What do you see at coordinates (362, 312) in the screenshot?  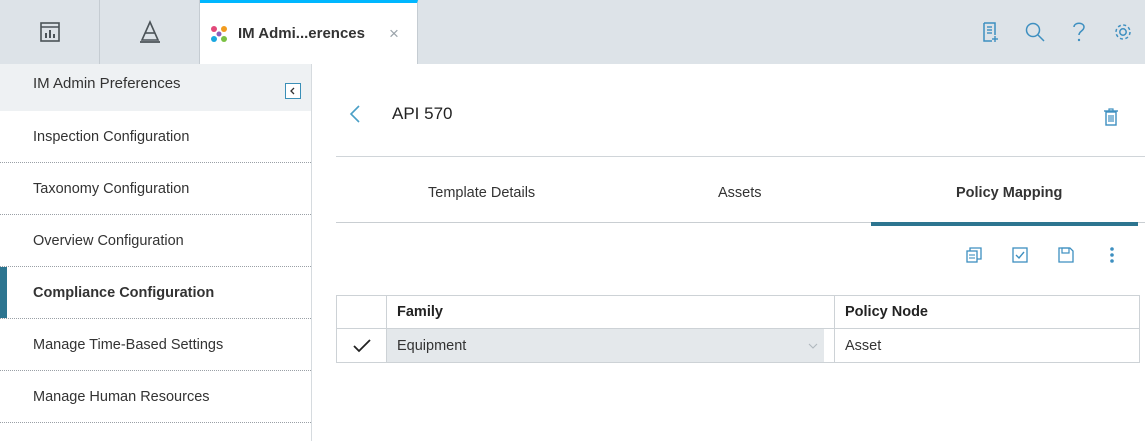 I see `grid-header-check` at bounding box center [362, 312].